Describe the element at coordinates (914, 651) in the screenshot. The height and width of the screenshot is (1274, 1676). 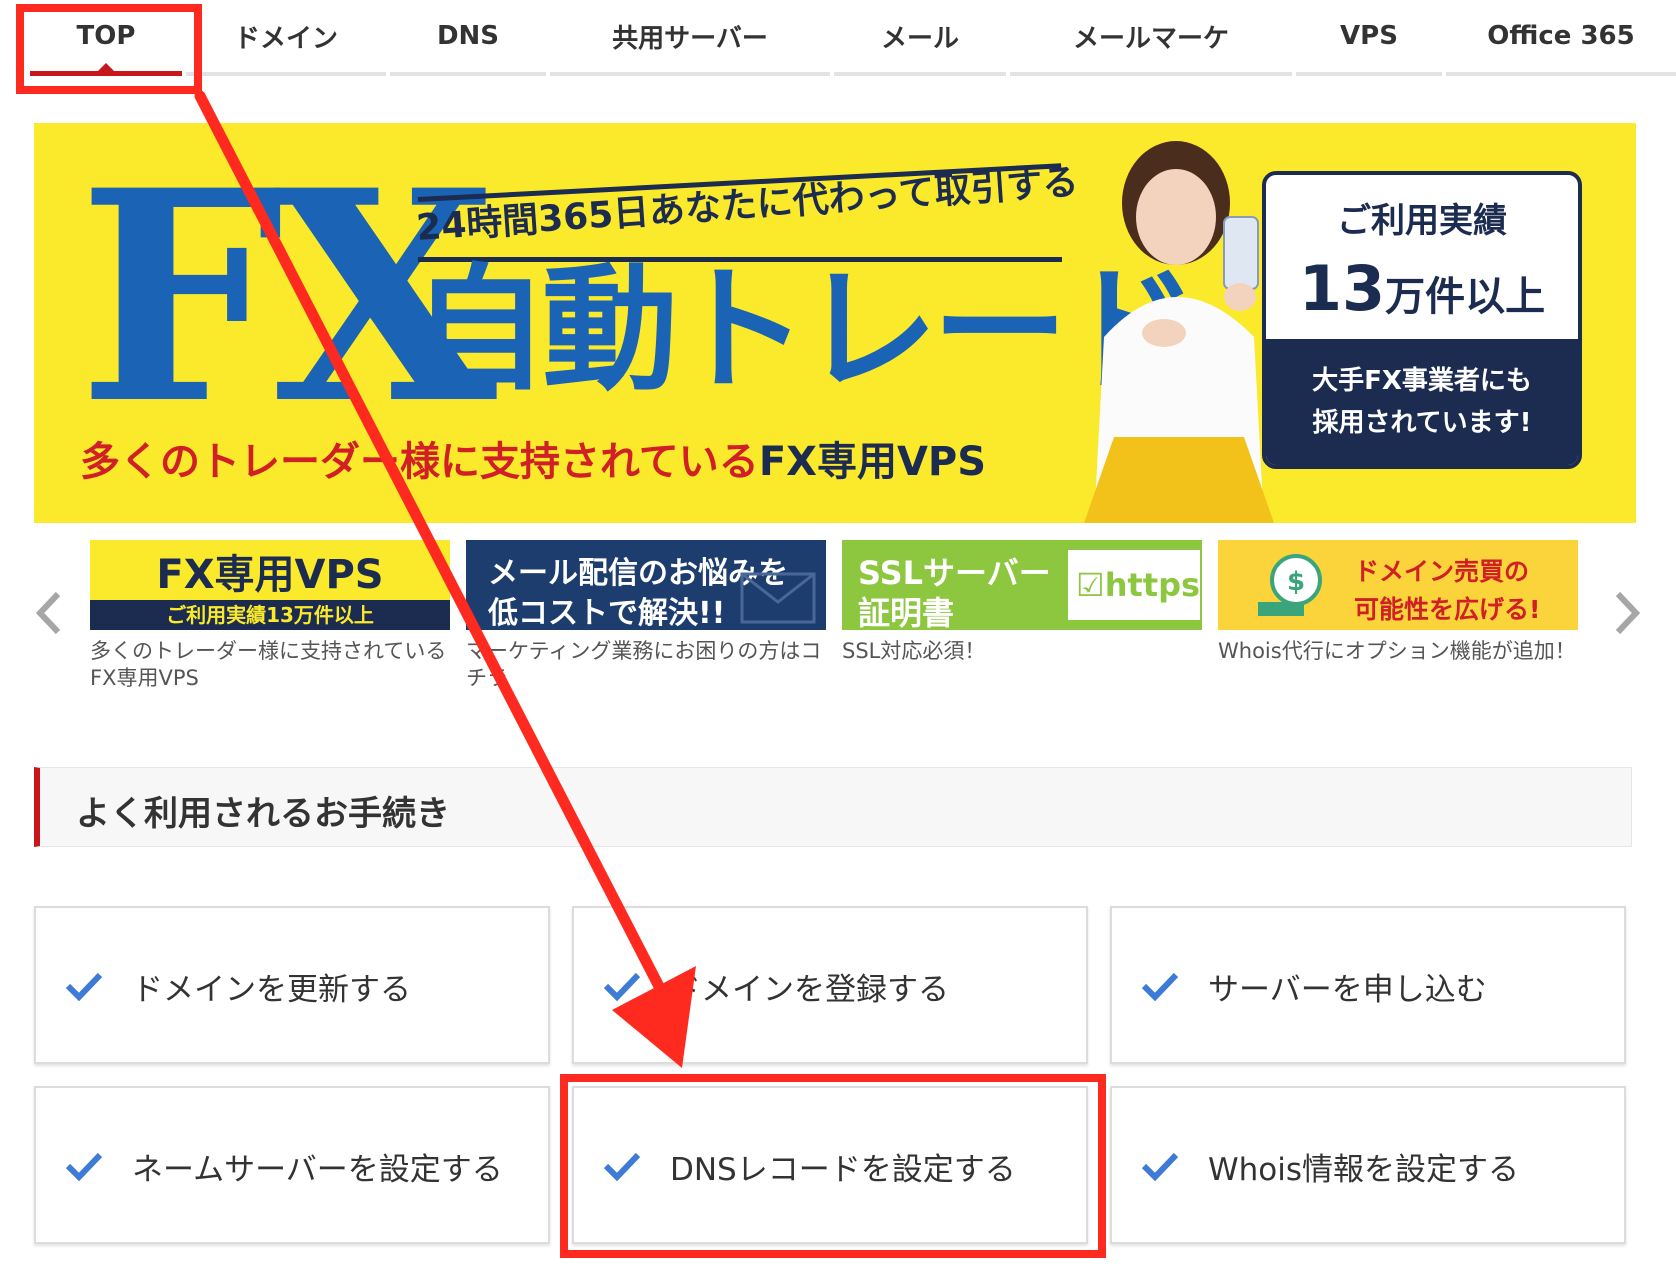
I see `card-caption: SSL対応必須！` at that location.